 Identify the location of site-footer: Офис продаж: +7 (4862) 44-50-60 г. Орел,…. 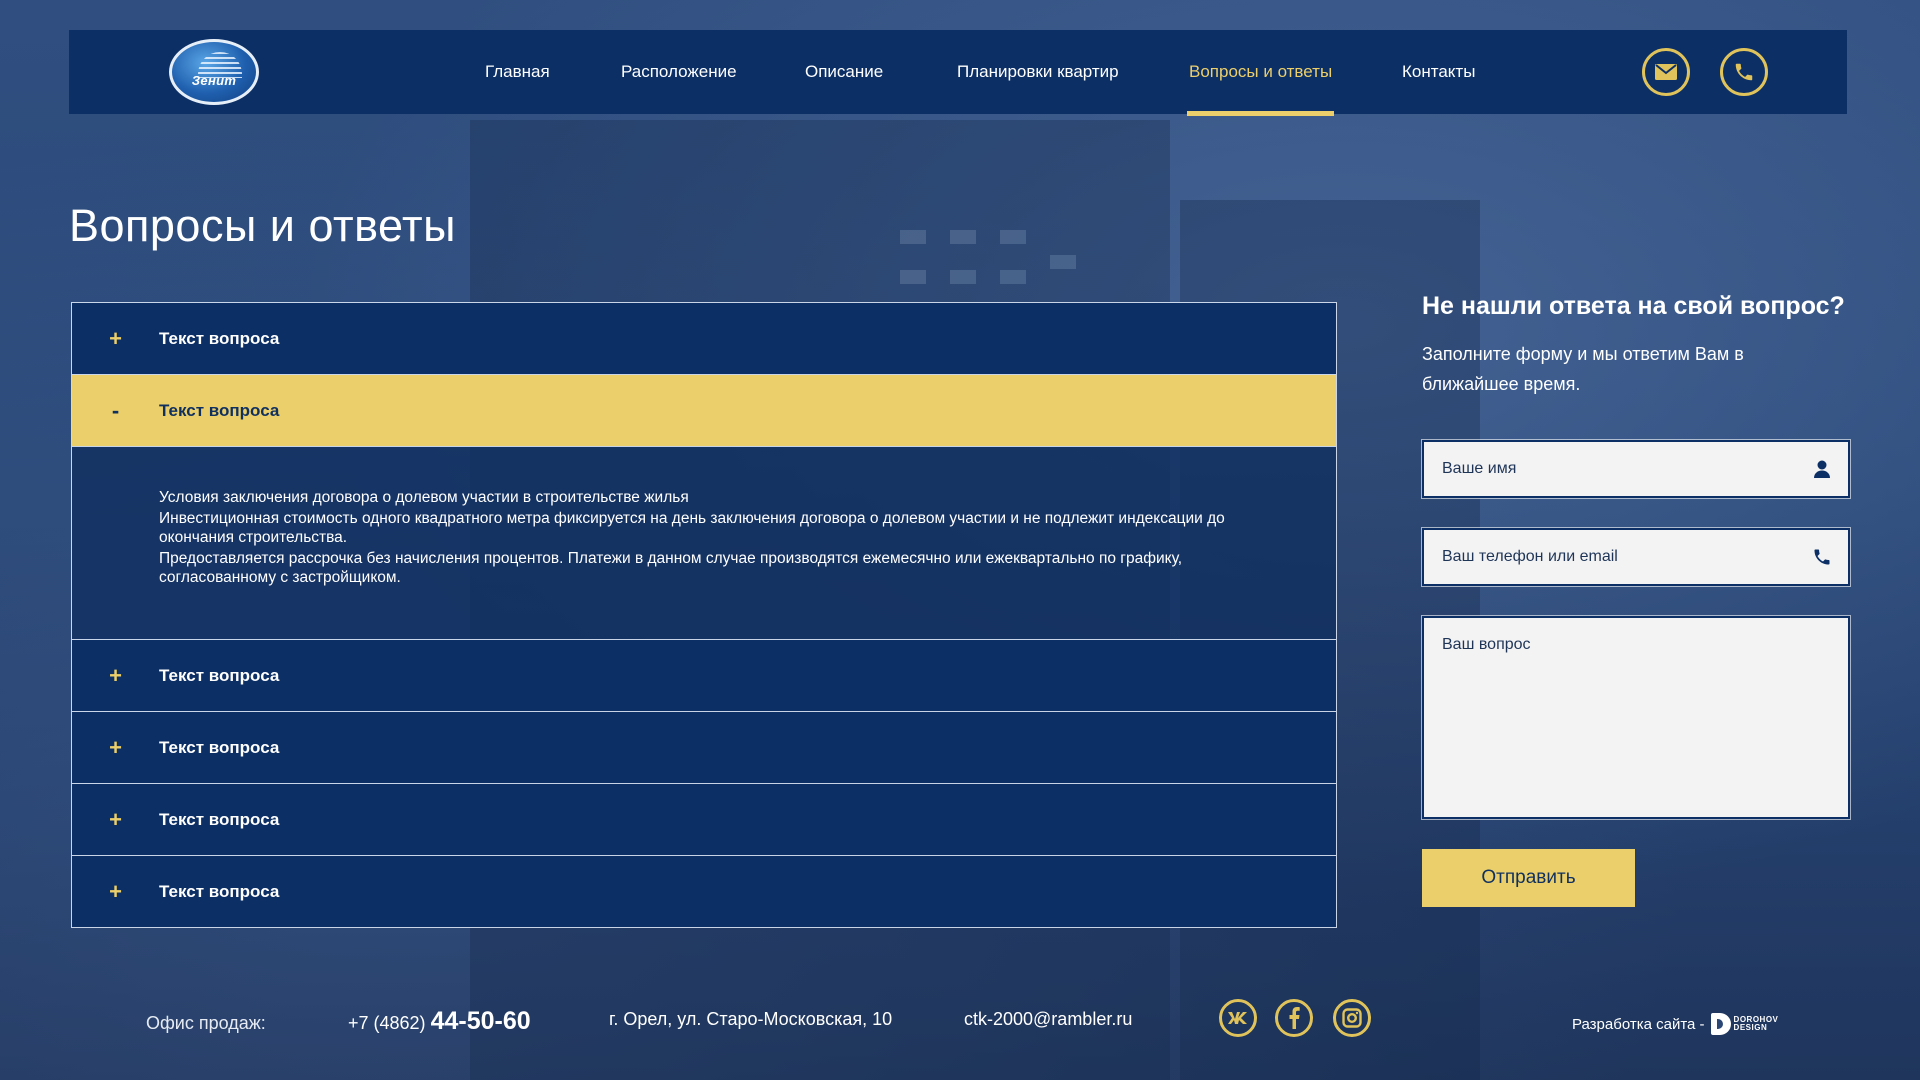
(960, 1020).